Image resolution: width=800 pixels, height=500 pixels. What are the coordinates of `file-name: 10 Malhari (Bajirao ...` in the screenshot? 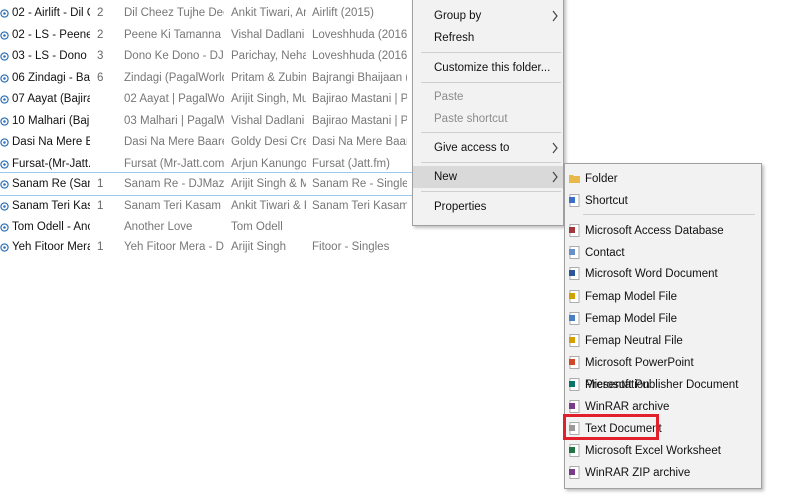 It's located at (51, 121).